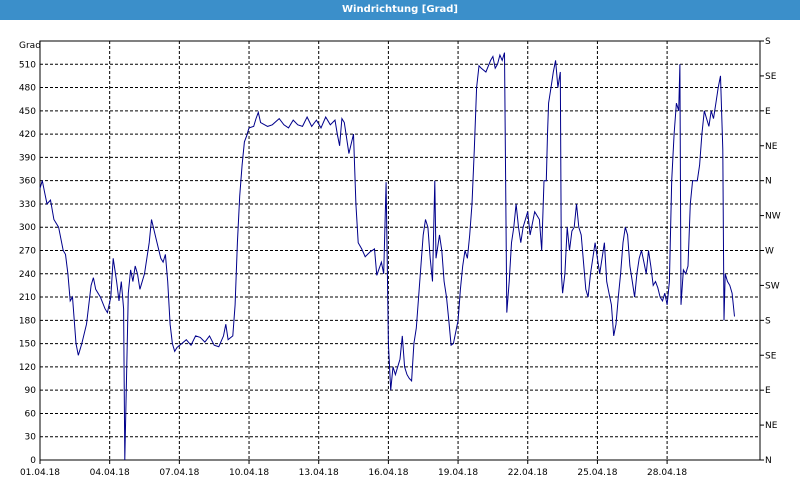 The image size is (800, 500). What do you see at coordinates (27, 321) in the screenshot?
I see `y-tick-label: 180` at bounding box center [27, 321].